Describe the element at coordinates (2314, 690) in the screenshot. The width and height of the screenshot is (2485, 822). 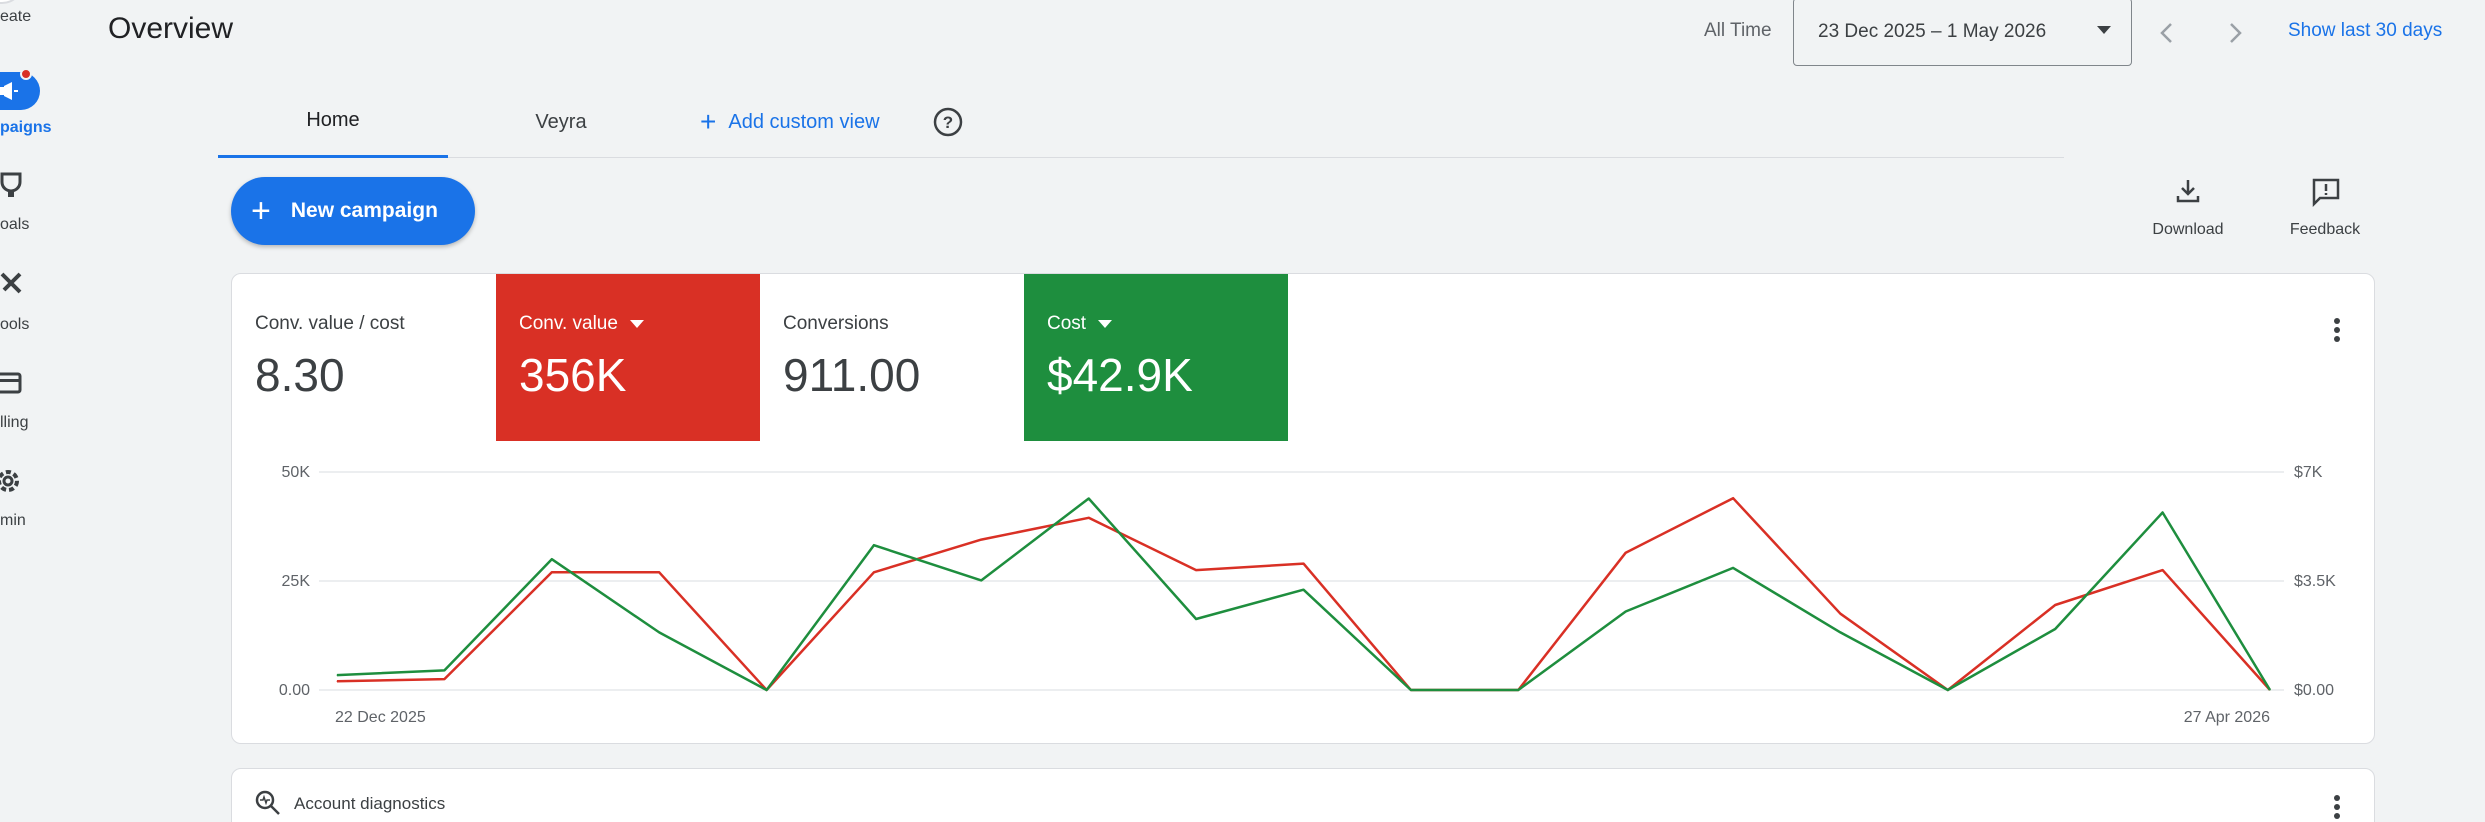
I see `right-axis-tick: $0.00` at that location.